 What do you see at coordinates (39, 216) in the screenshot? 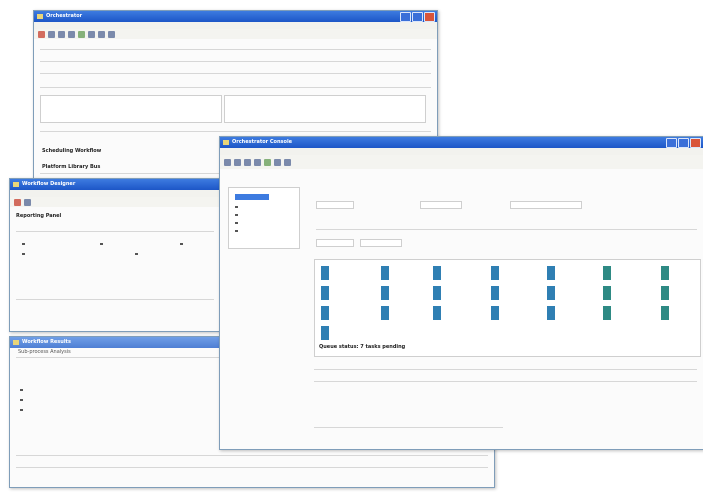
I see `panel-heading: Reporting Panel` at bounding box center [39, 216].